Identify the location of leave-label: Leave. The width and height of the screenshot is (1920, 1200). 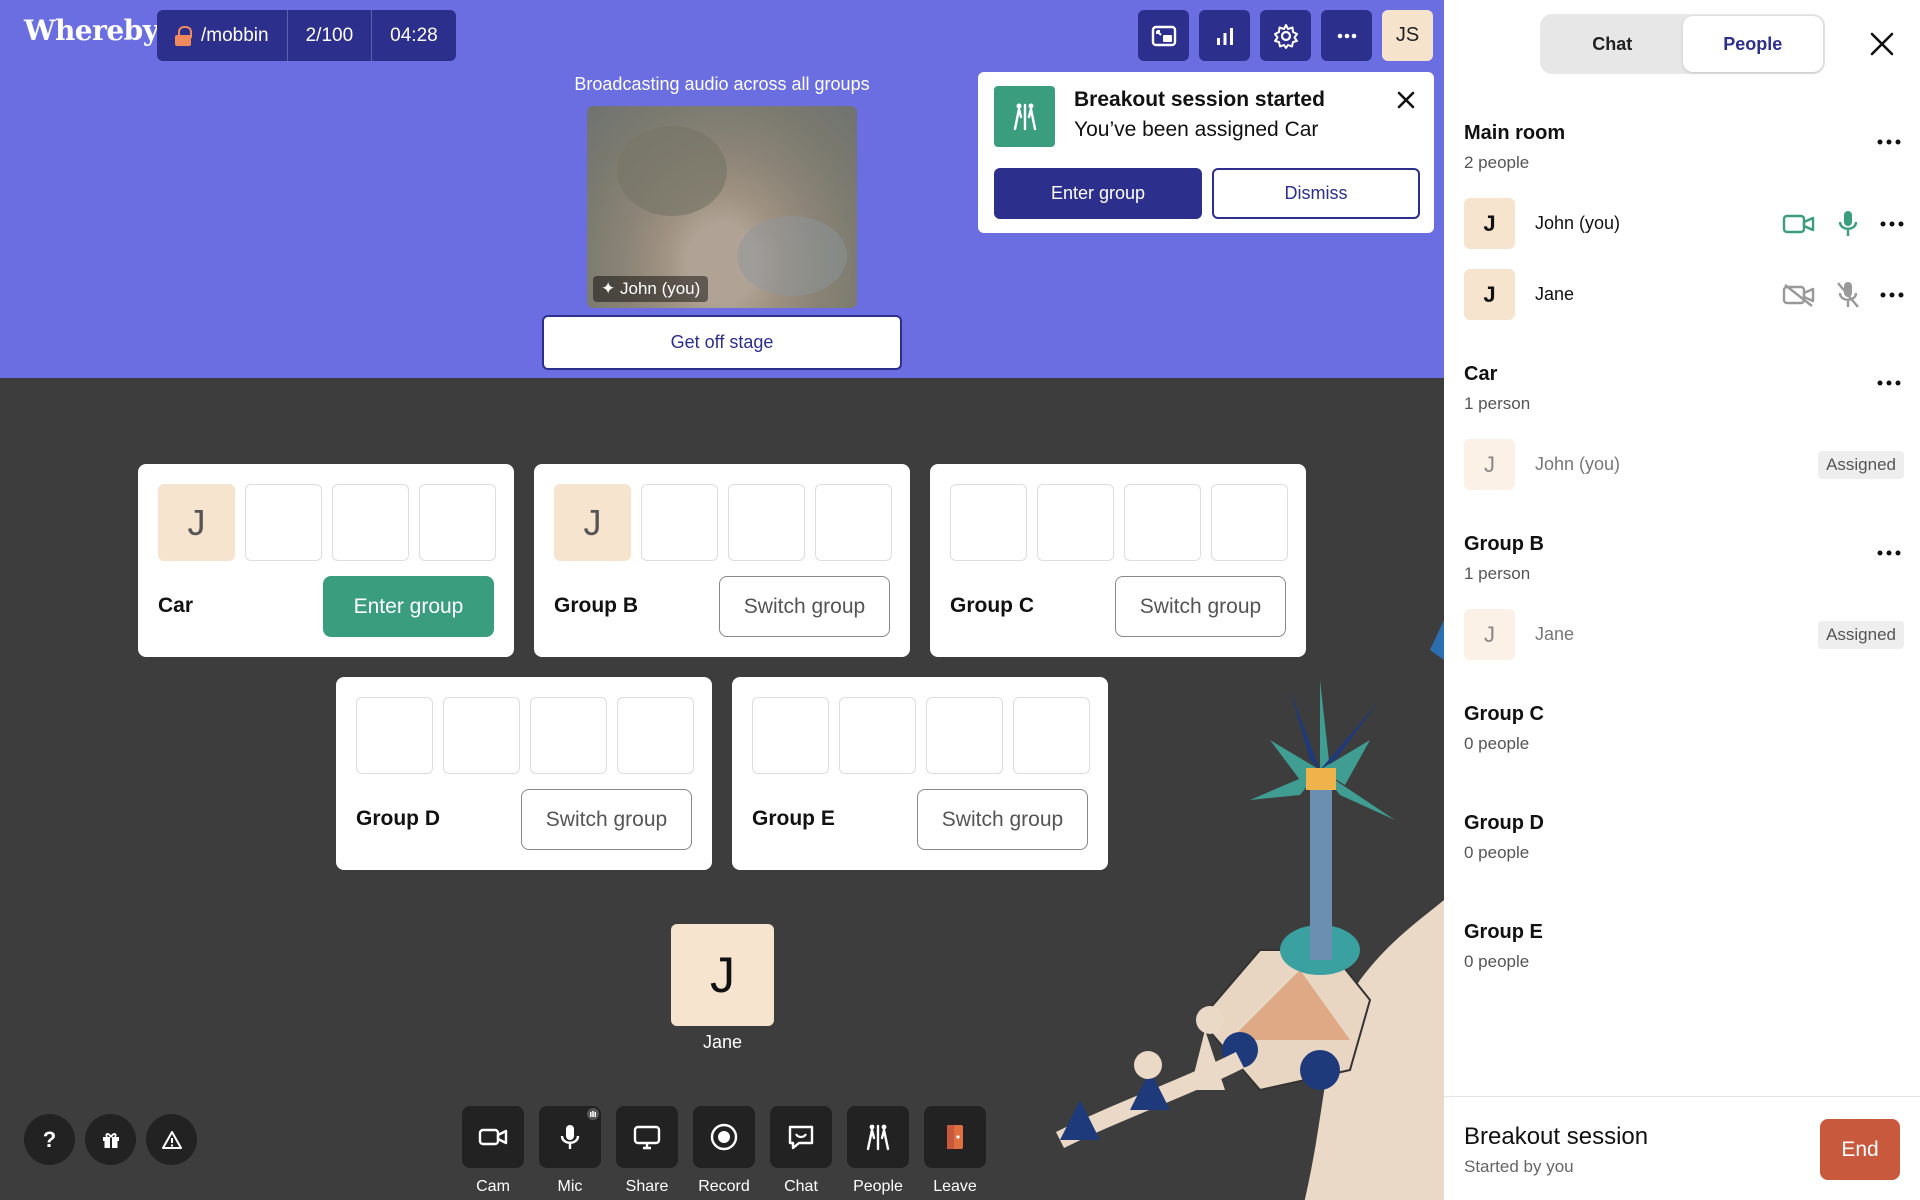
(955, 1186).